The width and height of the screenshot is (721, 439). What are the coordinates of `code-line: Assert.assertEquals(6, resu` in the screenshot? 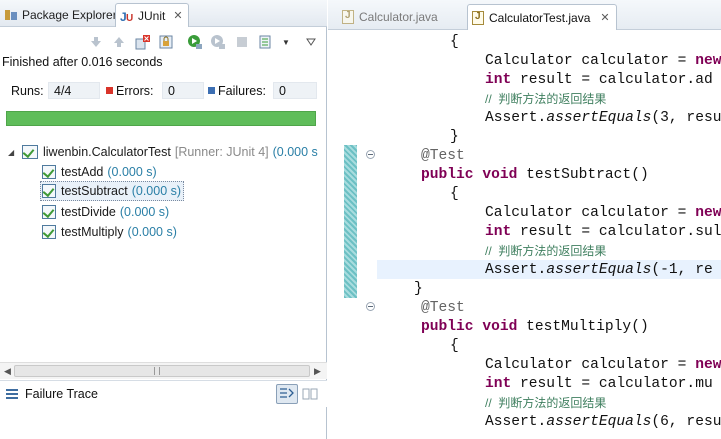 It's located at (603, 422).